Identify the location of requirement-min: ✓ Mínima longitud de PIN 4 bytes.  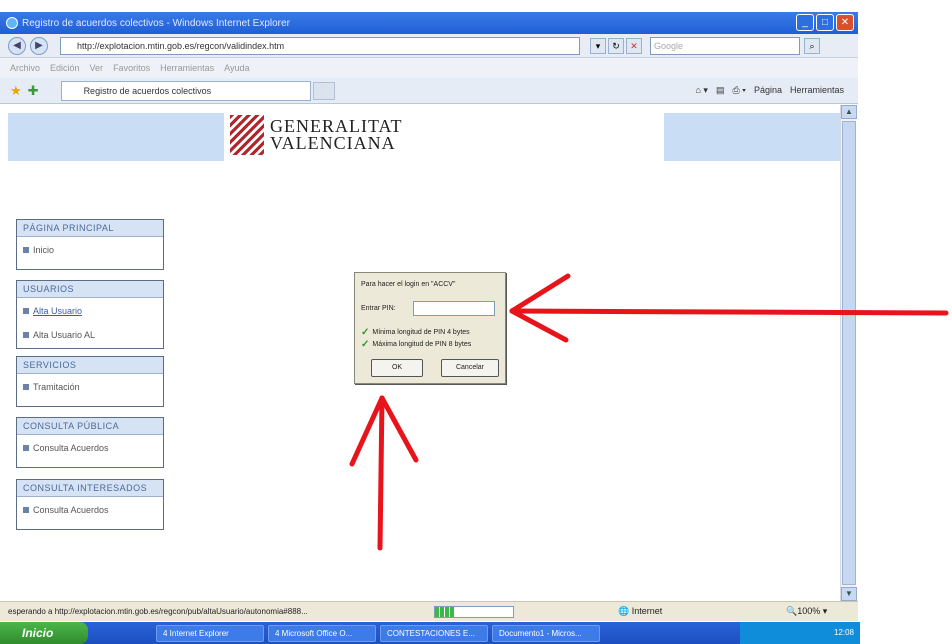
(415, 332).